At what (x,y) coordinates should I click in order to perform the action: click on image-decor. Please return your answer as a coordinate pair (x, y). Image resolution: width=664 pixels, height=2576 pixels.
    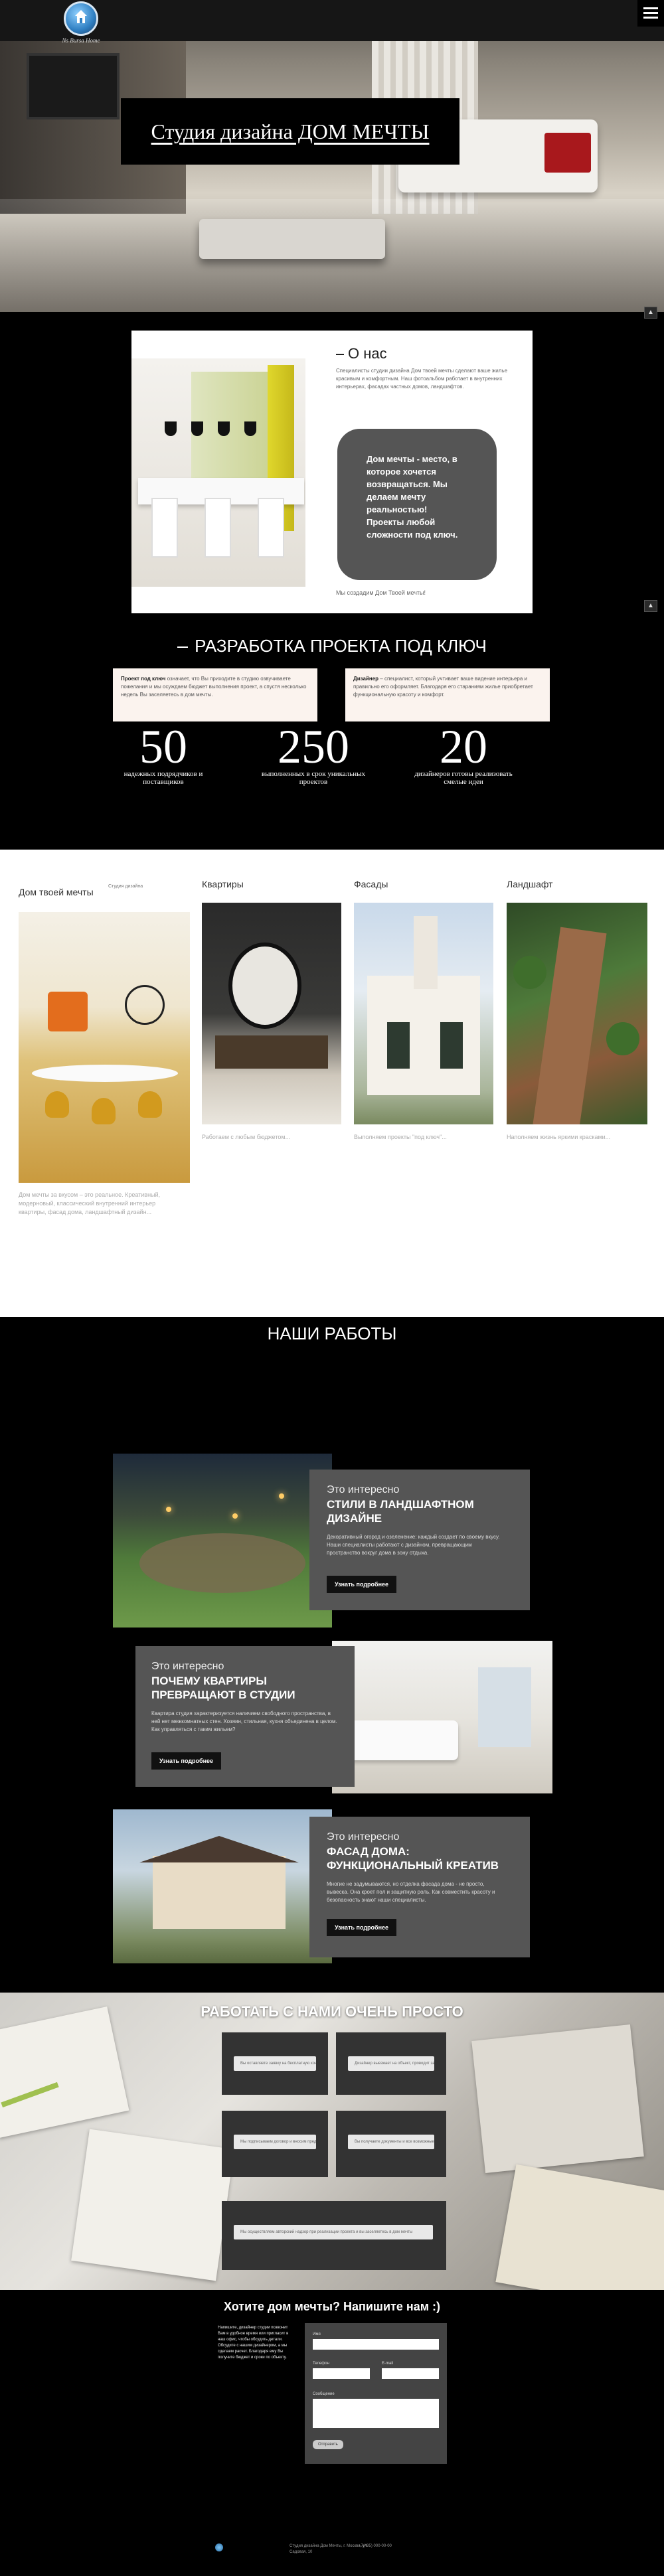
    Looking at the image, I should click on (68, 1012).